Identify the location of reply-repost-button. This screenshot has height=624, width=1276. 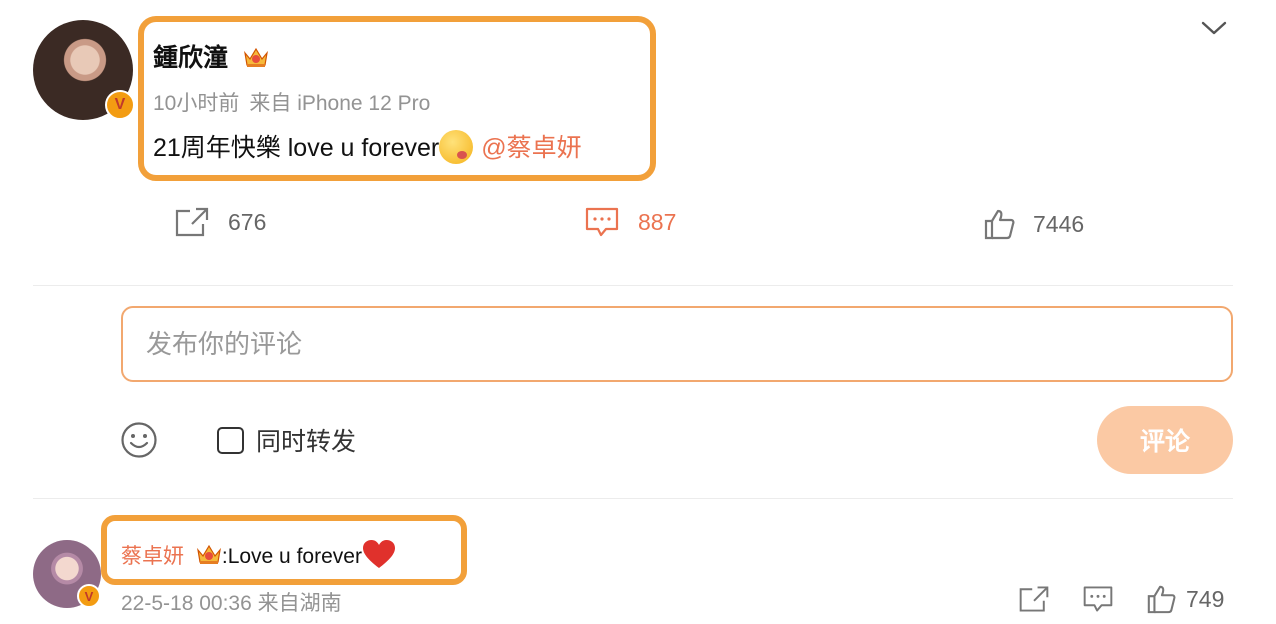
(1034, 599).